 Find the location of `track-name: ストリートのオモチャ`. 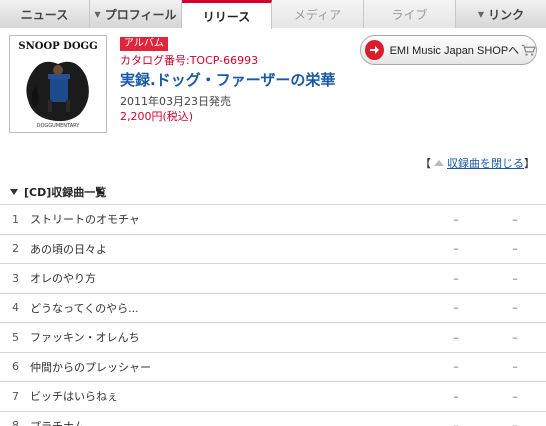

track-name: ストリートのオモチャ is located at coordinates (85, 220).